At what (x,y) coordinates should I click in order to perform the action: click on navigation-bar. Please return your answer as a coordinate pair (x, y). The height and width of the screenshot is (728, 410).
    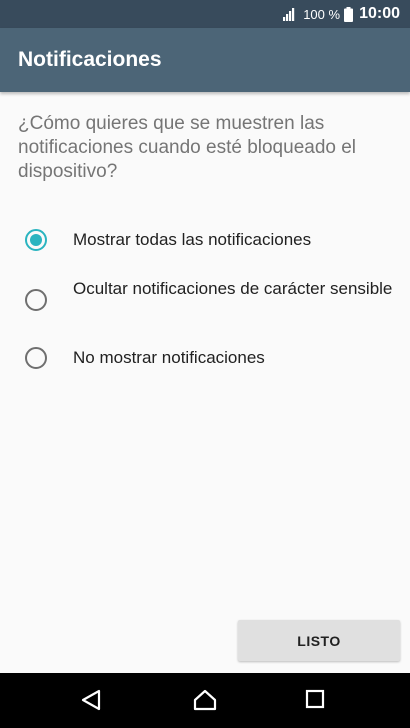
    Looking at the image, I should click on (205, 700).